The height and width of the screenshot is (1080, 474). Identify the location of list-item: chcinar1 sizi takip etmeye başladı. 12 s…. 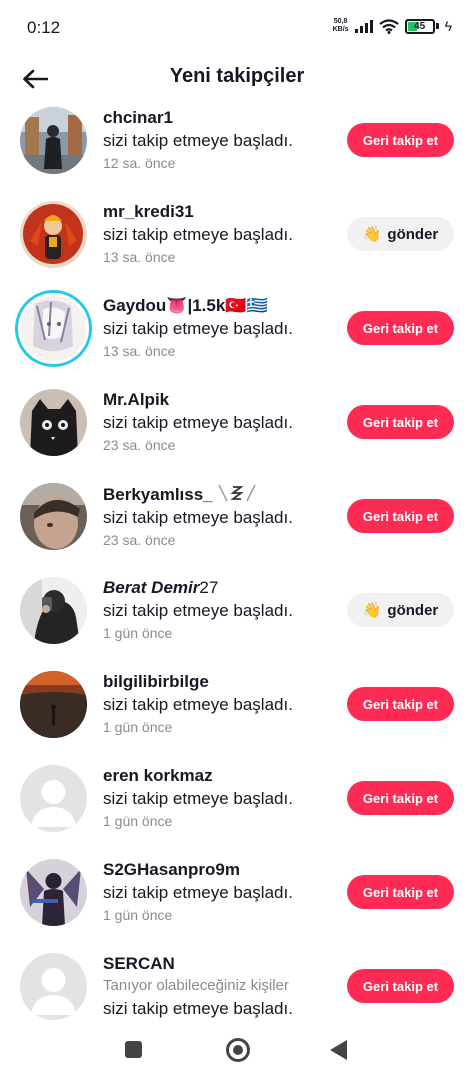
(237, 140).